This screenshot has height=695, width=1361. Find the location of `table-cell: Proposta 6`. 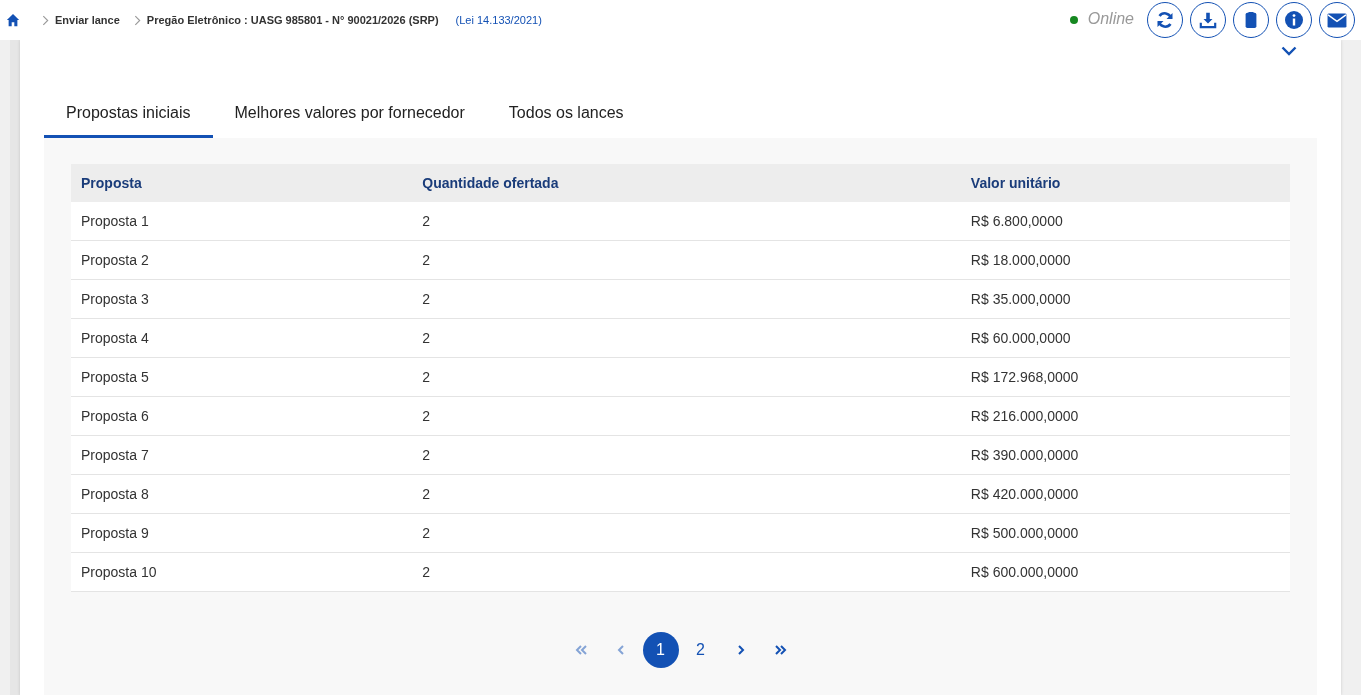

table-cell: Proposta 6 is located at coordinates (242, 416).